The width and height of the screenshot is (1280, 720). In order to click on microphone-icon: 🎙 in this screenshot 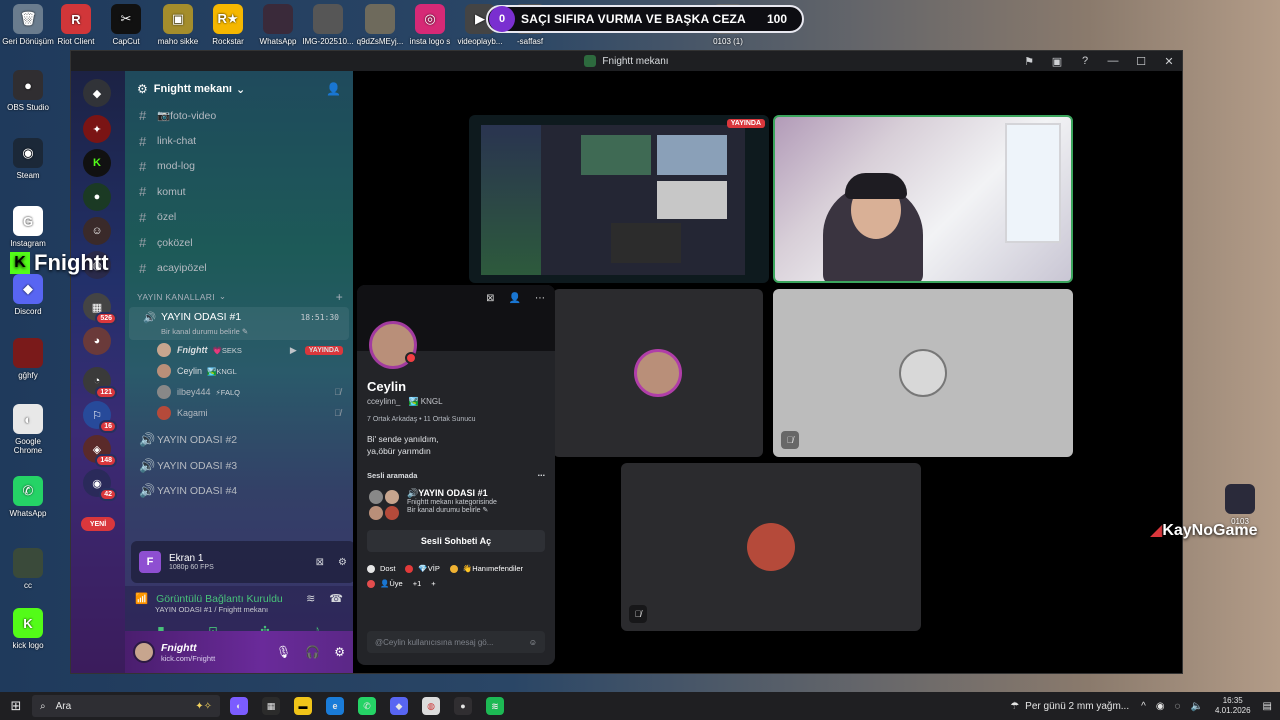, I will do `click(283, 652)`.